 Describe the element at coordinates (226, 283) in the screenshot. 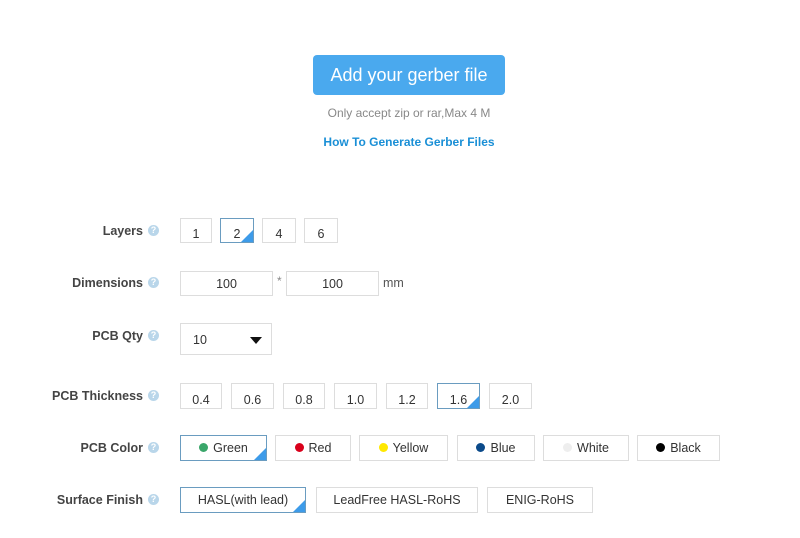

I see `width-input: 100` at that location.